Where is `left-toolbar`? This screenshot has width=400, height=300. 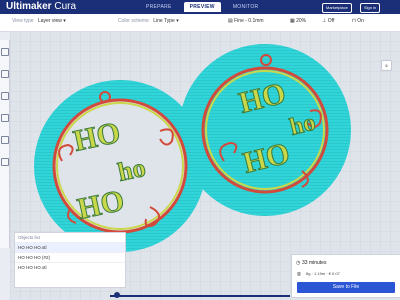
left-toolbar is located at coordinates (5, 144).